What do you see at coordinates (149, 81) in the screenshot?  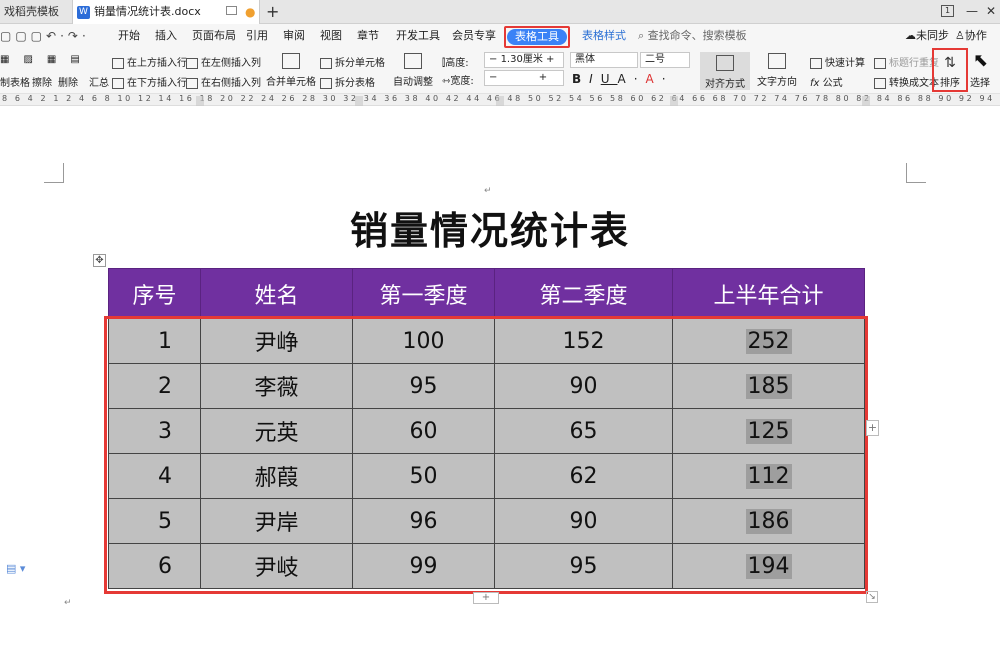 I see `insert-row-below-button: 在下方插入行` at bounding box center [149, 81].